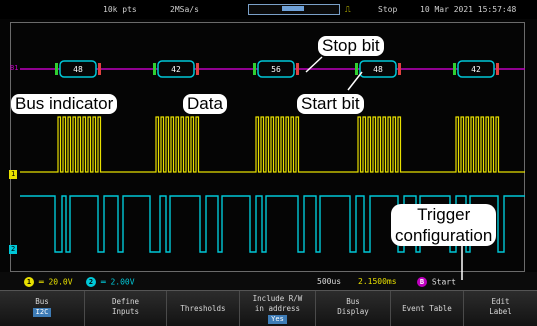  Describe the element at coordinates (444, 235) in the screenshot. I see `callout-trigger-line2: configuration` at that location.